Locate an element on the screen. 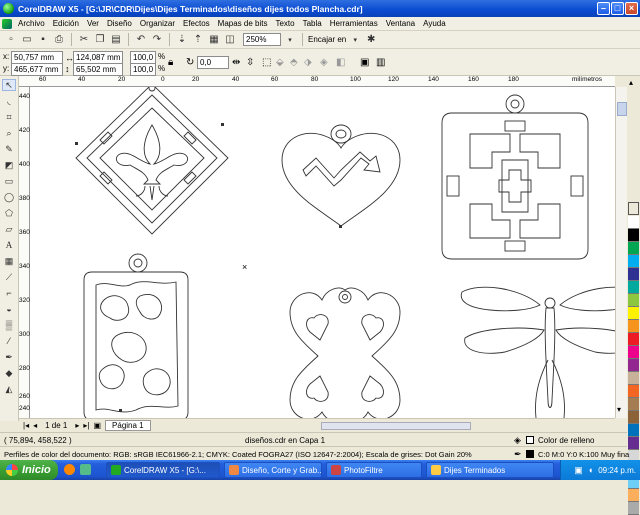 This screenshot has height=515, width=640. scroll-down-icon: ▾ is located at coordinates (619, 409).